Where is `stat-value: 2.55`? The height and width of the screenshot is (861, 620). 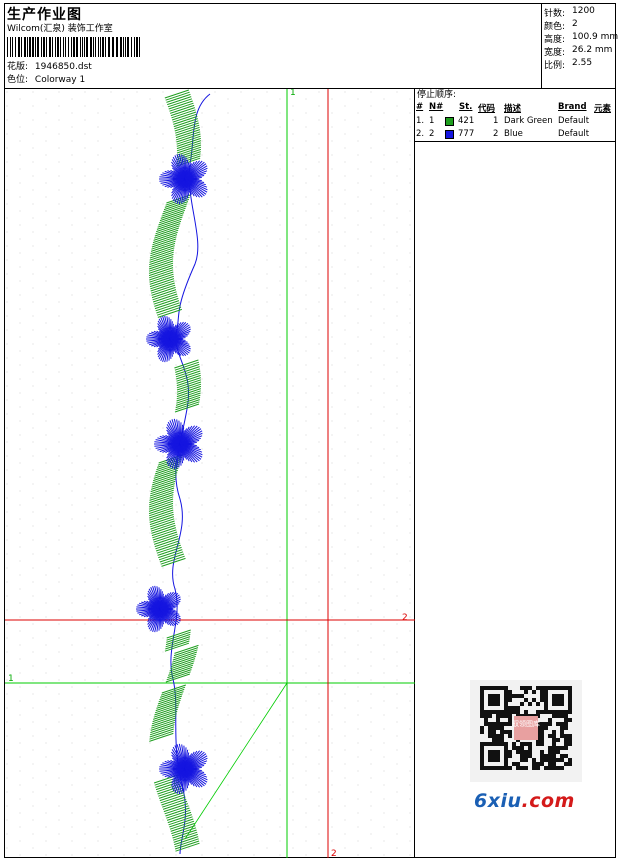 stat-value: 2.55 is located at coordinates (582, 63).